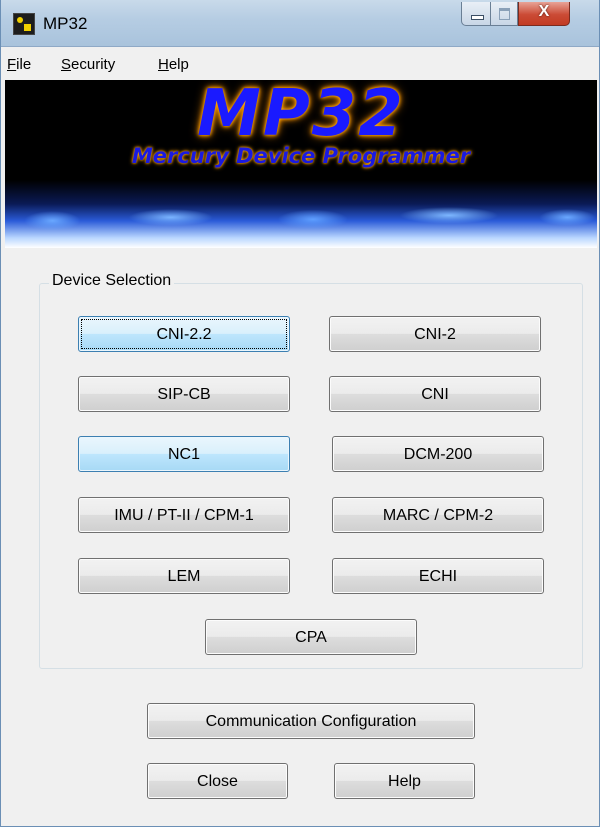 The width and height of the screenshot is (600, 827). I want to click on device-button-cni-2-2: CNI-2.2, so click(184, 334).